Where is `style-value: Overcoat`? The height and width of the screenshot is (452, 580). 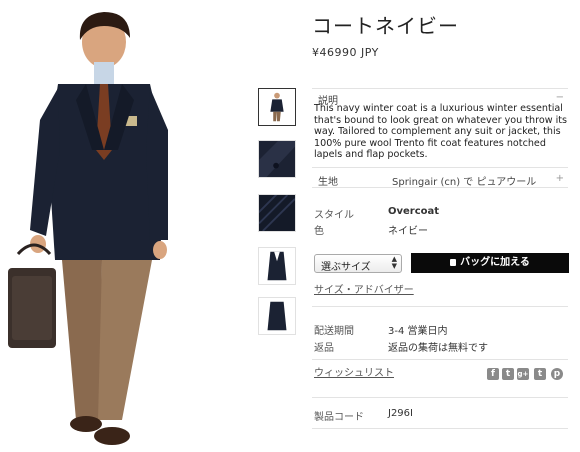
style-value: Overcoat is located at coordinates (414, 211).